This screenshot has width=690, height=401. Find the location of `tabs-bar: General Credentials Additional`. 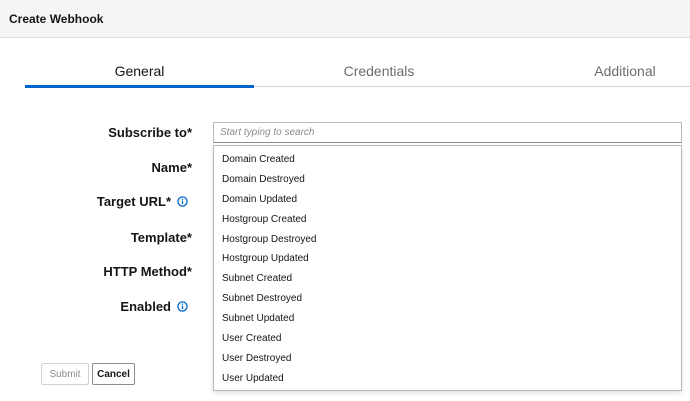

tabs-bar: General Credentials Additional is located at coordinates (357, 71).